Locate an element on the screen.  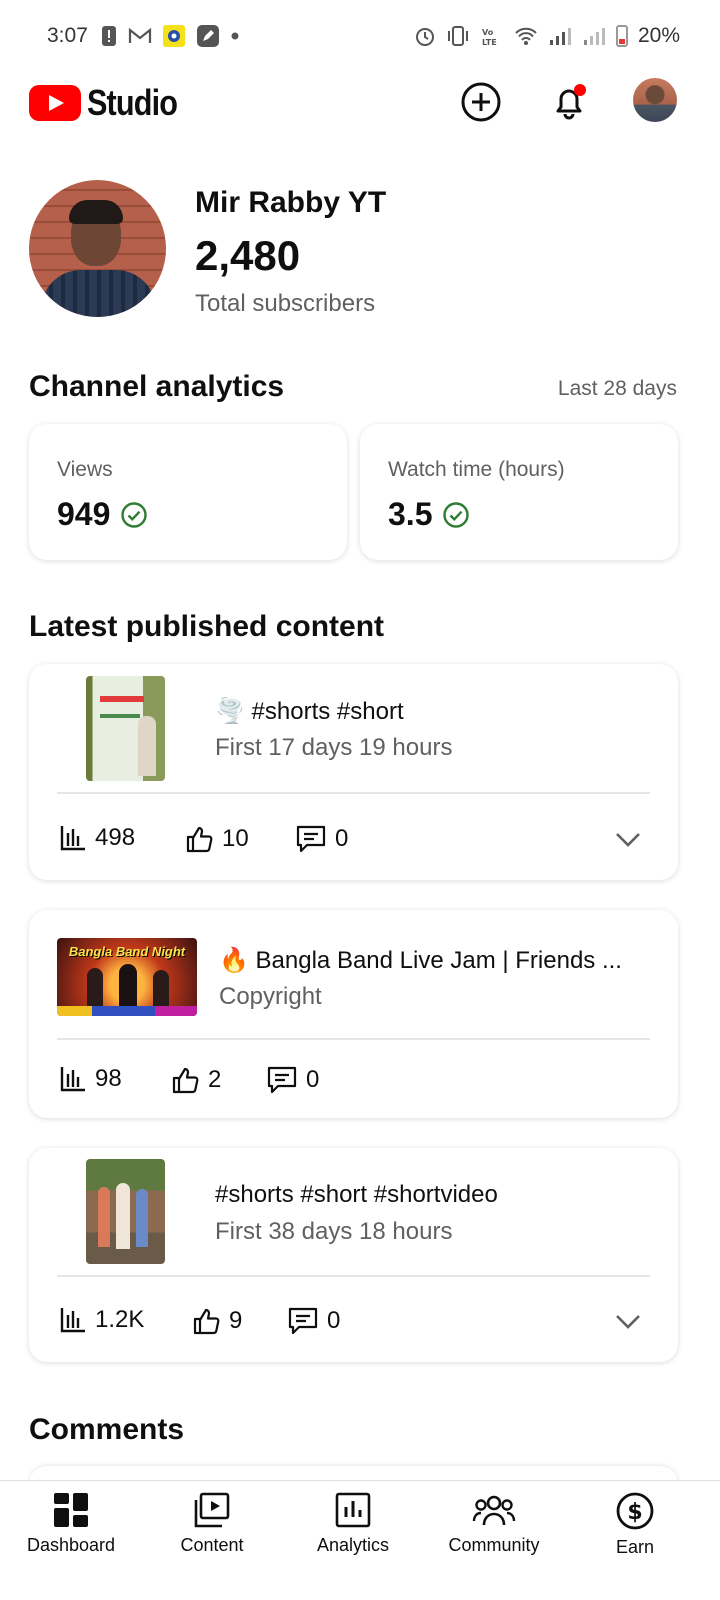
content-subtitle: Copyright is located at coordinates (270, 996).